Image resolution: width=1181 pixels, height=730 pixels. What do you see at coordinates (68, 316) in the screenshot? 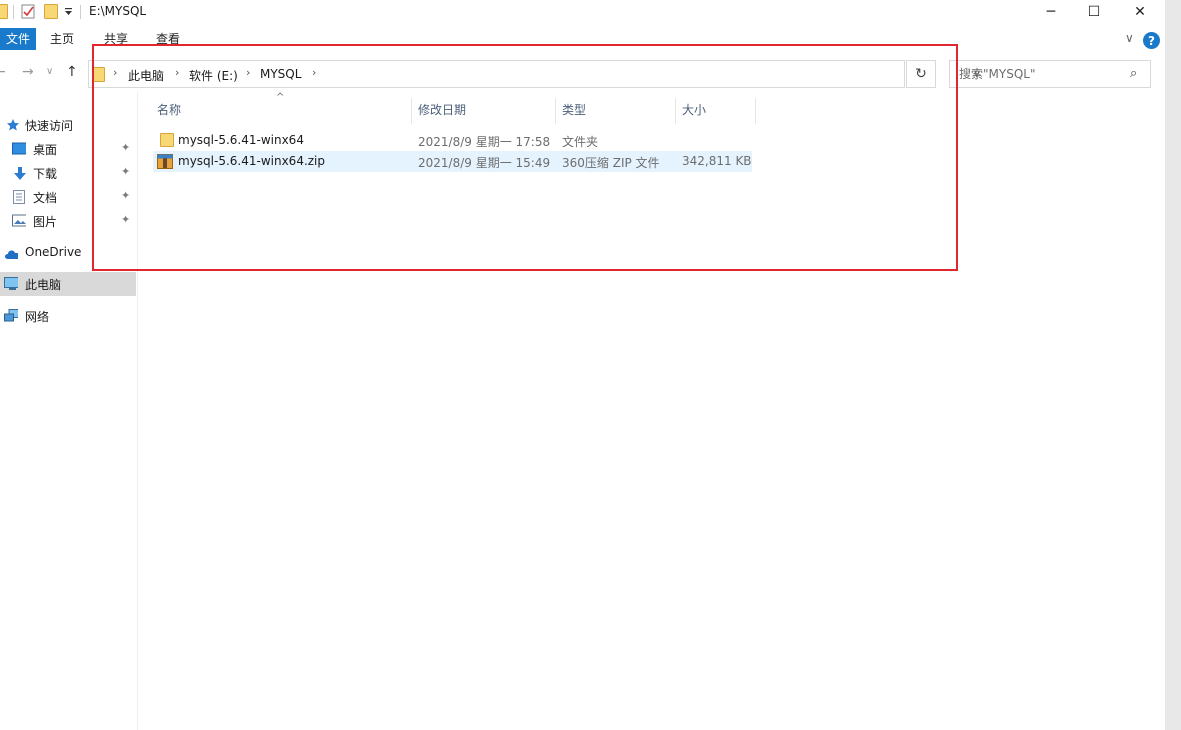
I see `nav-item-network: 网络` at bounding box center [68, 316].